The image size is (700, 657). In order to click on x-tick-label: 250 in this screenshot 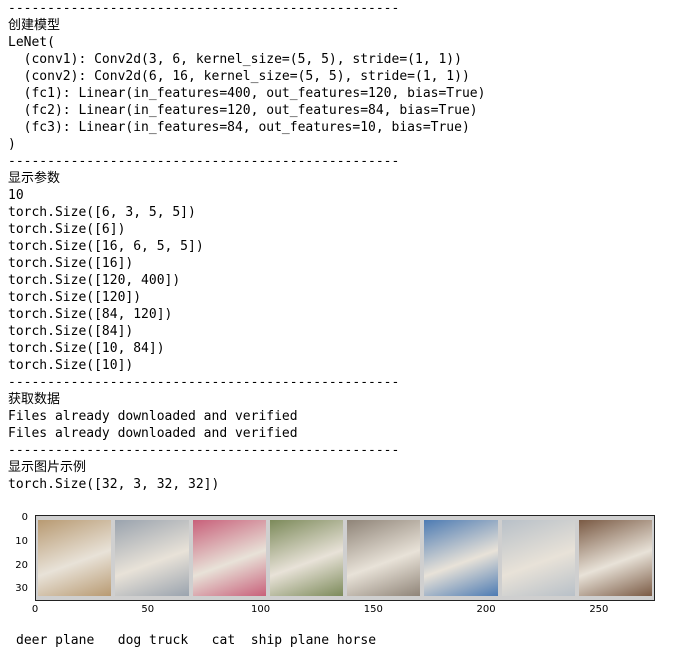, I will do `click(599, 609)`.